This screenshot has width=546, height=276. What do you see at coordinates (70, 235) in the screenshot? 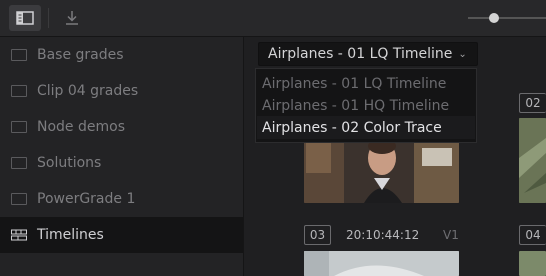
I see `sidebar-item-label: Timelines` at bounding box center [70, 235].